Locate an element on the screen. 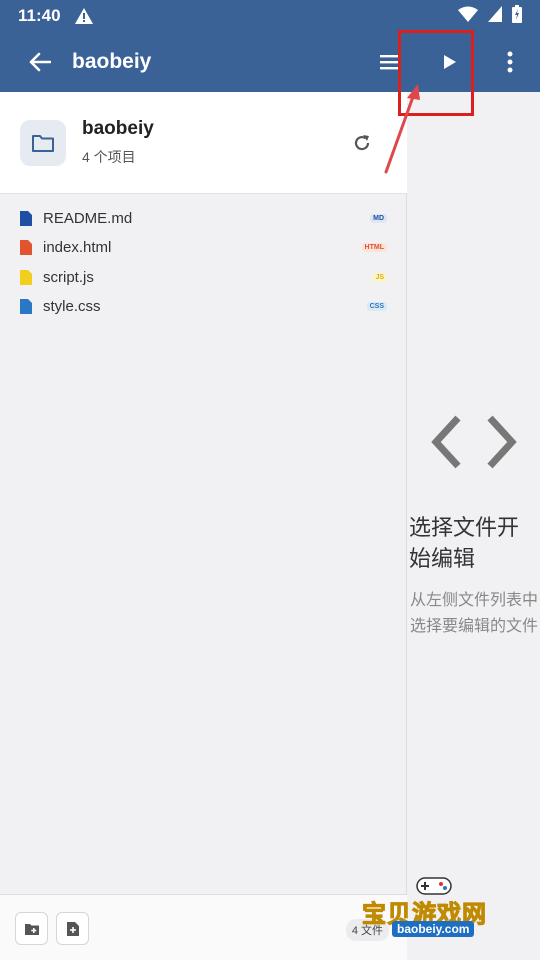 The height and width of the screenshot is (960, 540). gamepad-icon is located at coordinates (434, 886).